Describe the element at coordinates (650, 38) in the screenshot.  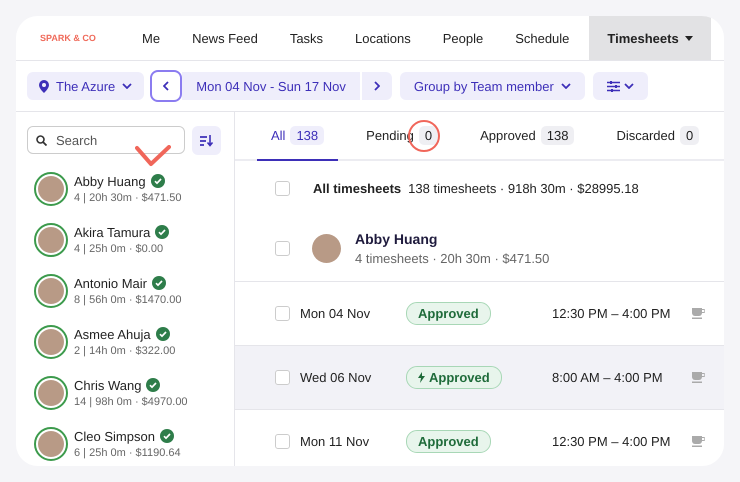
I see `nav-tab: Timesheets` at that location.